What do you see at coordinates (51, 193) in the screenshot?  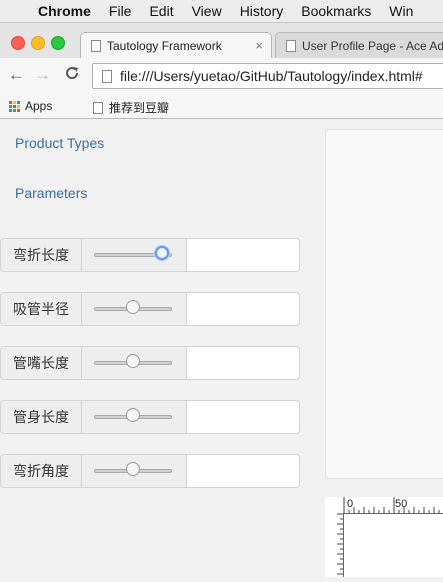 I see `nav-parameters-link: Parameters` at bounding box center [51, 193].